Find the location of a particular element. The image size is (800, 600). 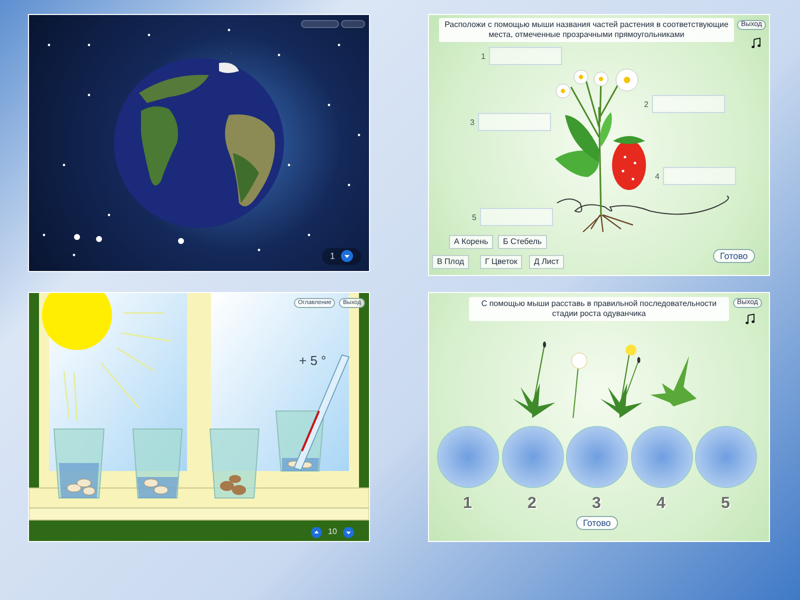

position-number: 1 is located at coordinates (467, 504).